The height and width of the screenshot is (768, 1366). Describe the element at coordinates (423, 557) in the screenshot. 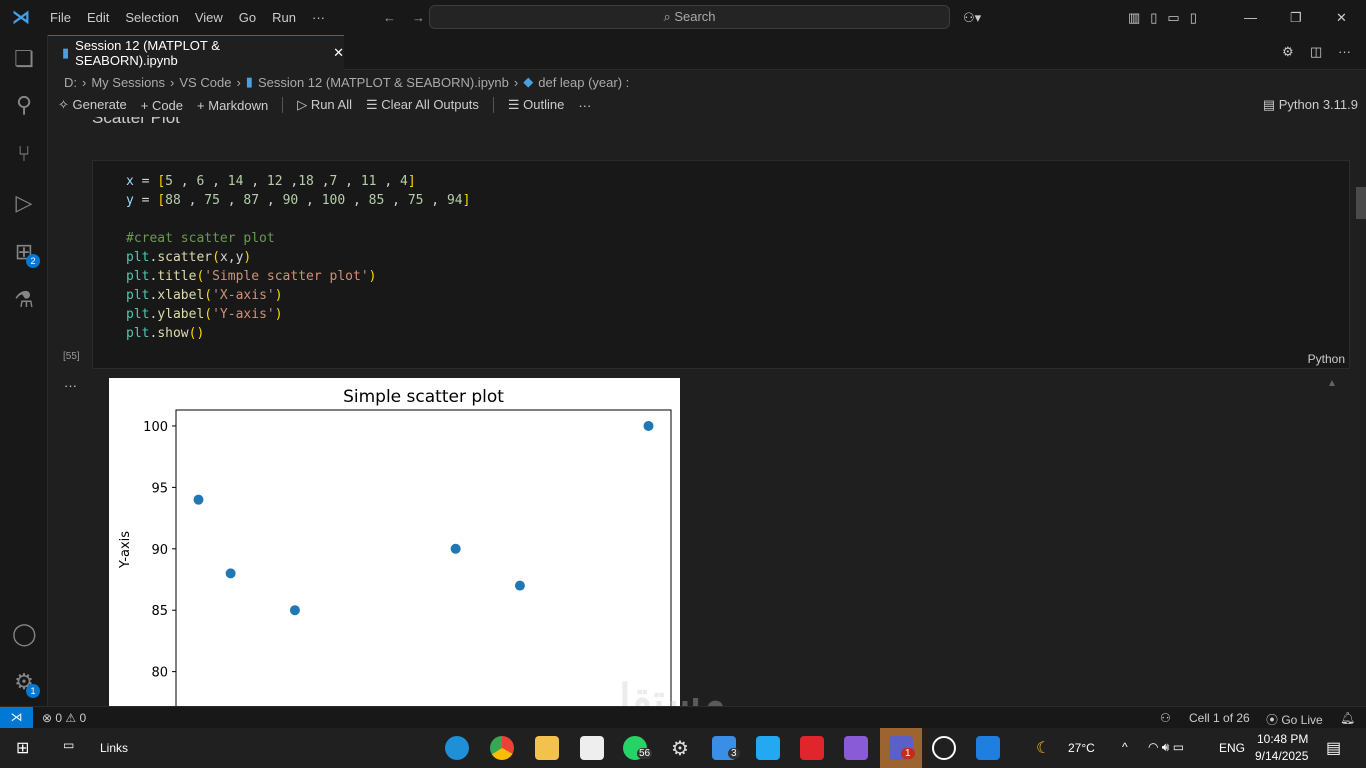

I see `plot-frame` at that location.